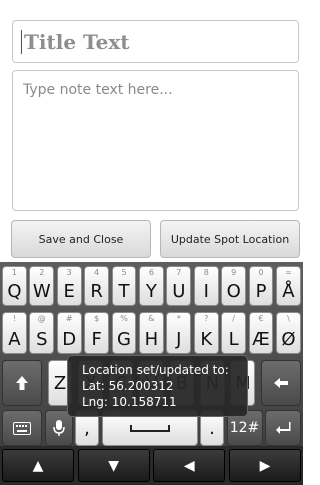 Image resolution: width=320 pixels, height=485 pixels. Describe the element at coordinates (69, 291) in the screenshot. I see `key-label: E` at that location.